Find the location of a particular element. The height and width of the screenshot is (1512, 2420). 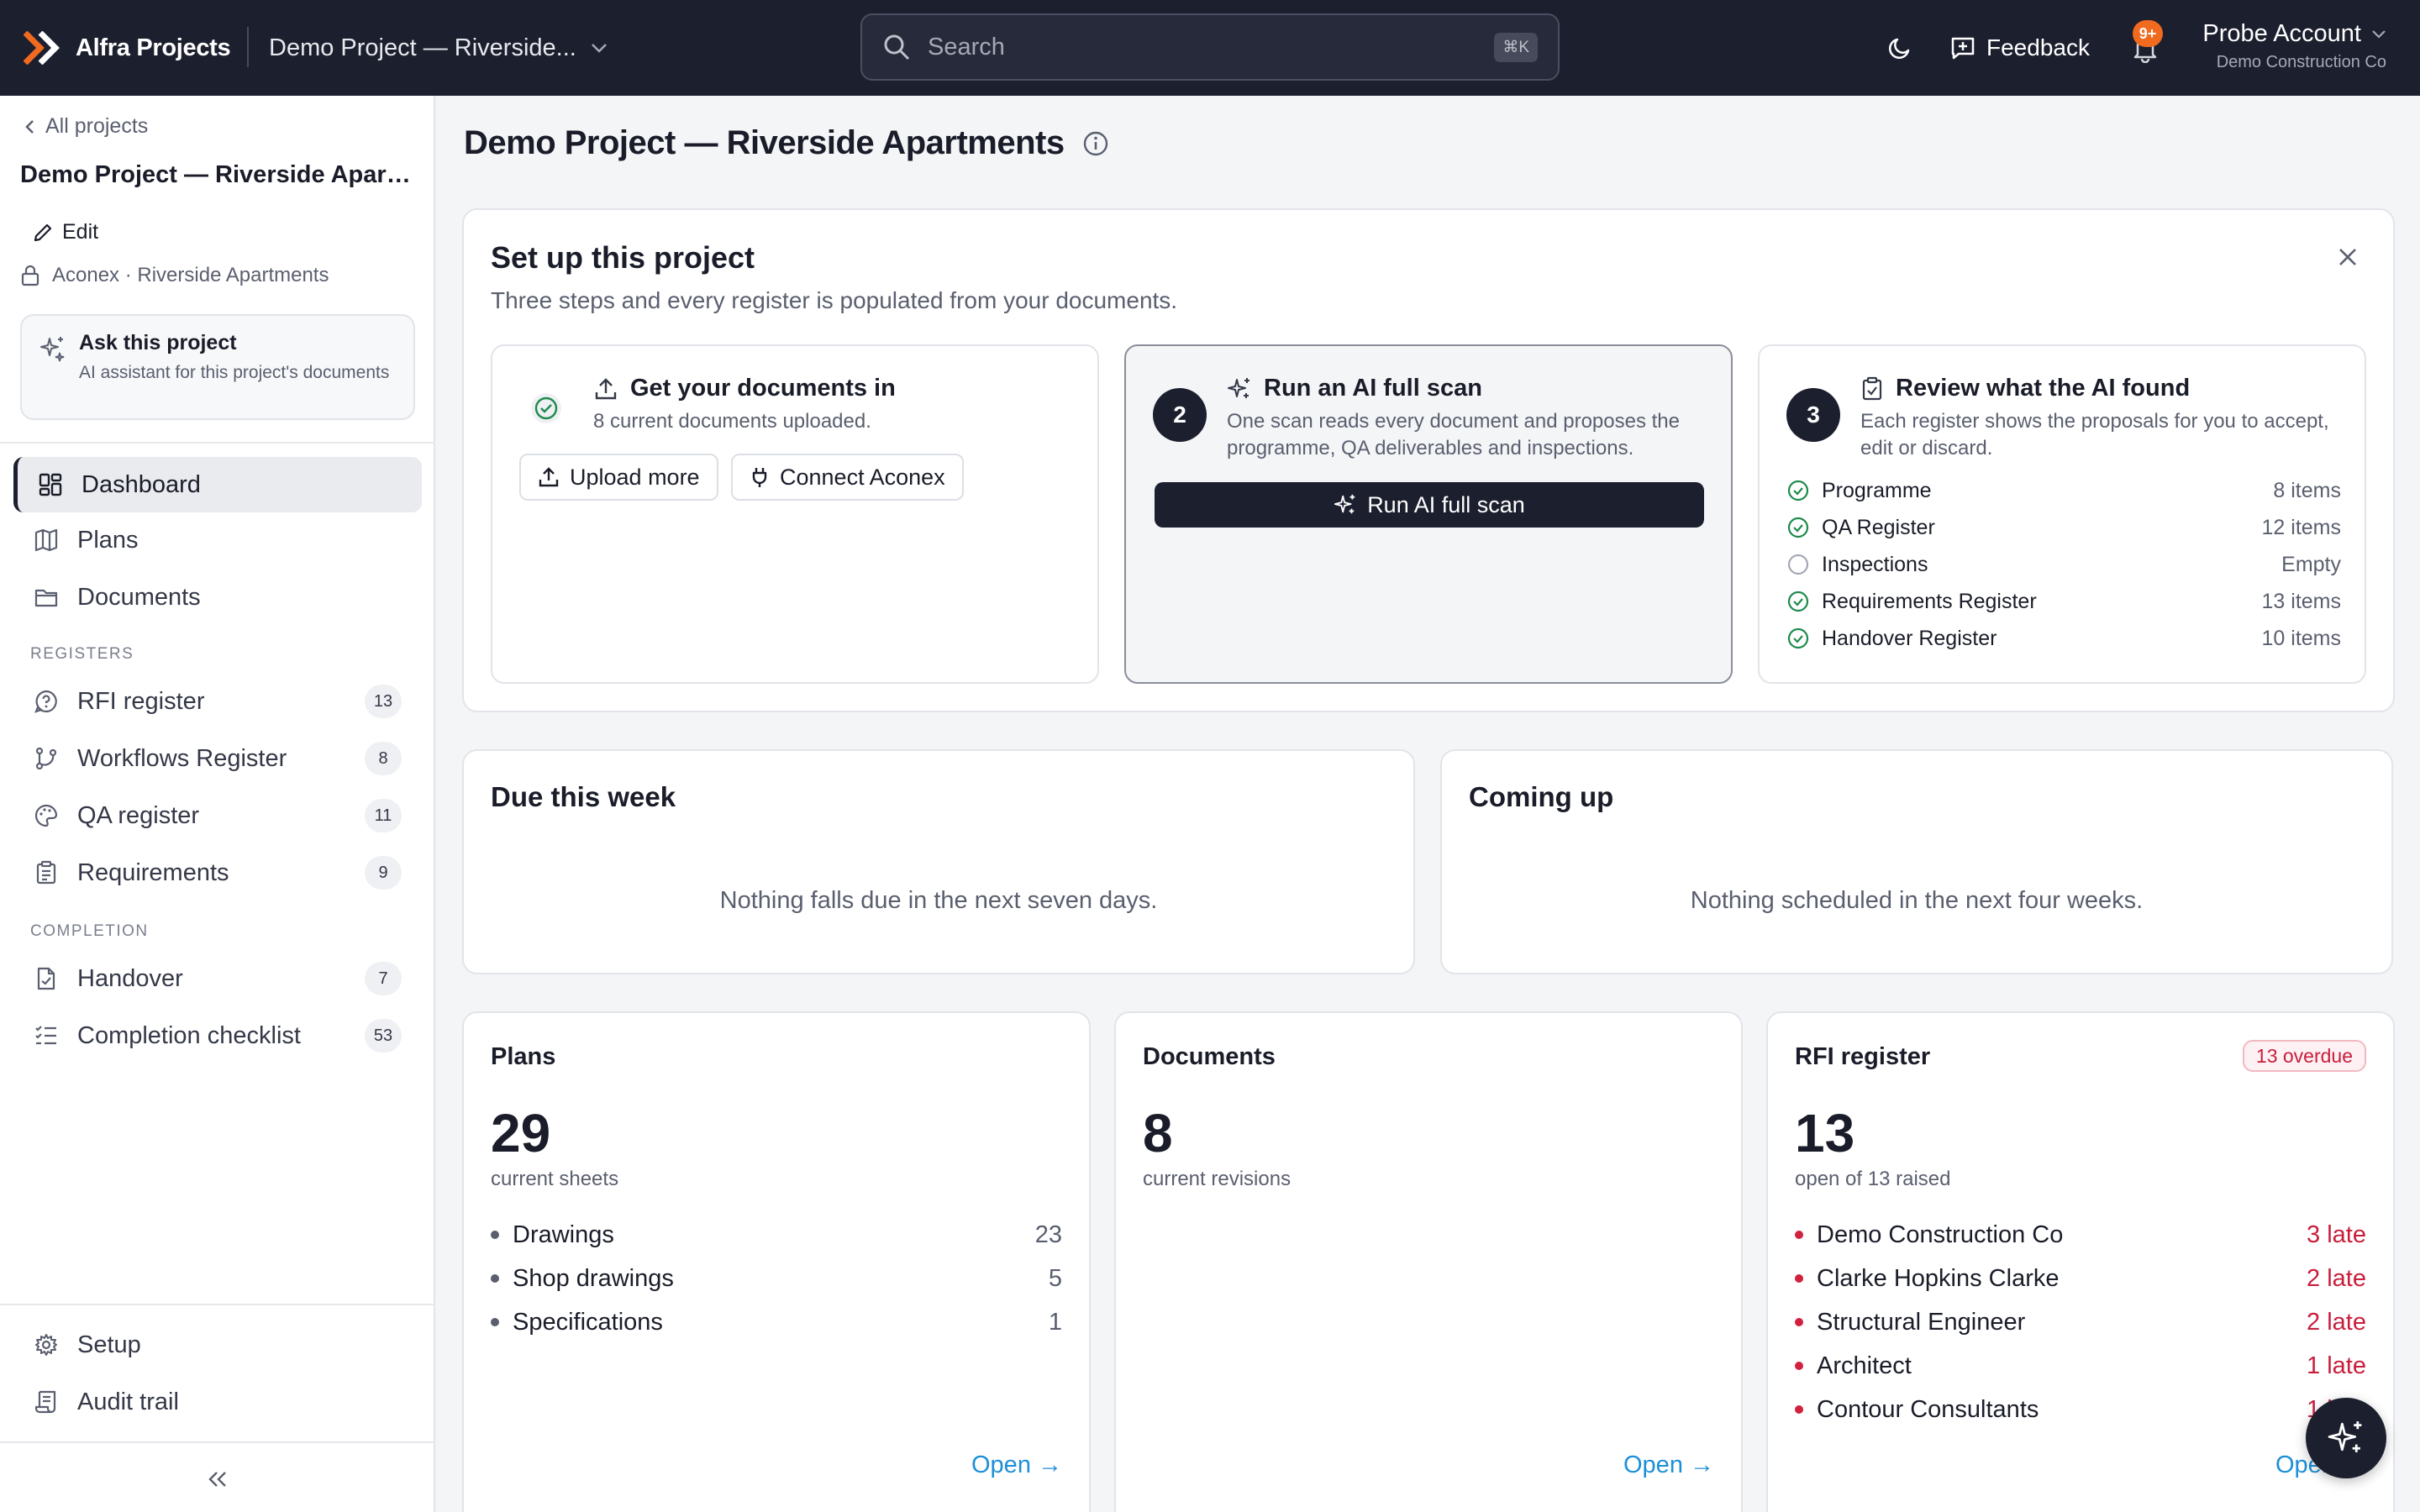

nav-documents: Documents is located at coordinates (218, 597).